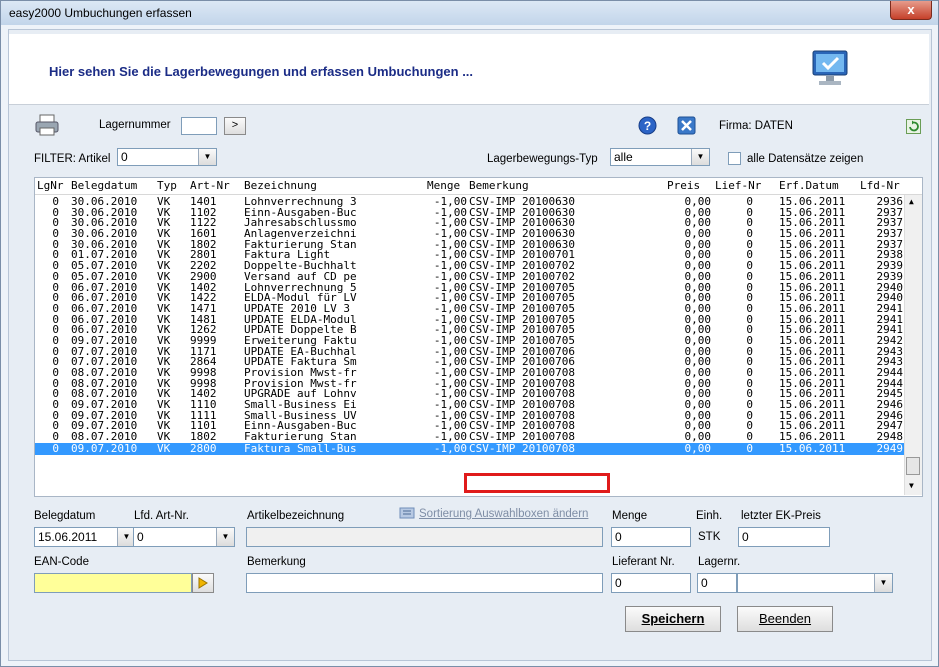 Image resolution: width=939 pixels, height=667 pixels. Describe the element at coordinates (686, 125) in the screenshot. I see `close-icon` at that location.